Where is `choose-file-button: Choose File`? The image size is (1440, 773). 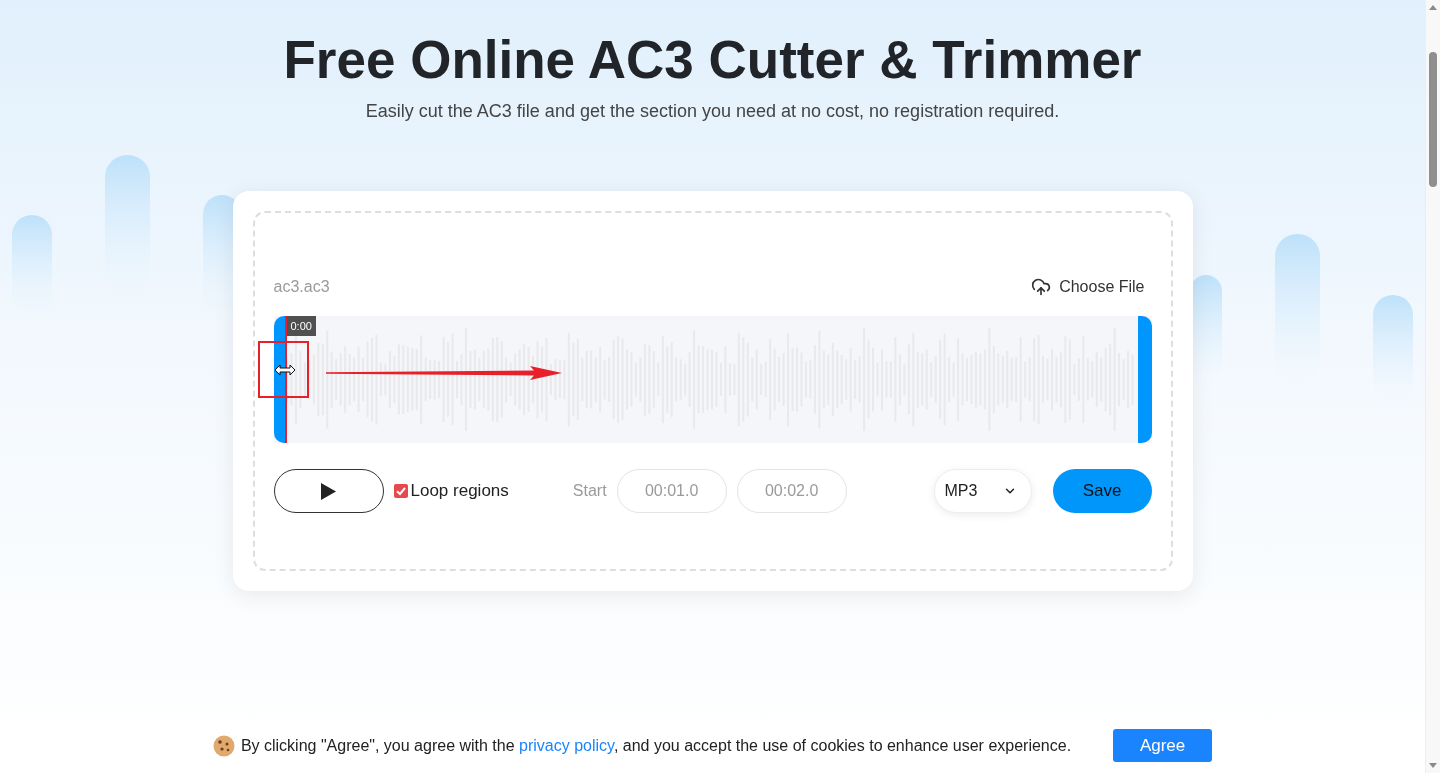
choose-file-button: Choose File is located at coordinates (1088, 287).